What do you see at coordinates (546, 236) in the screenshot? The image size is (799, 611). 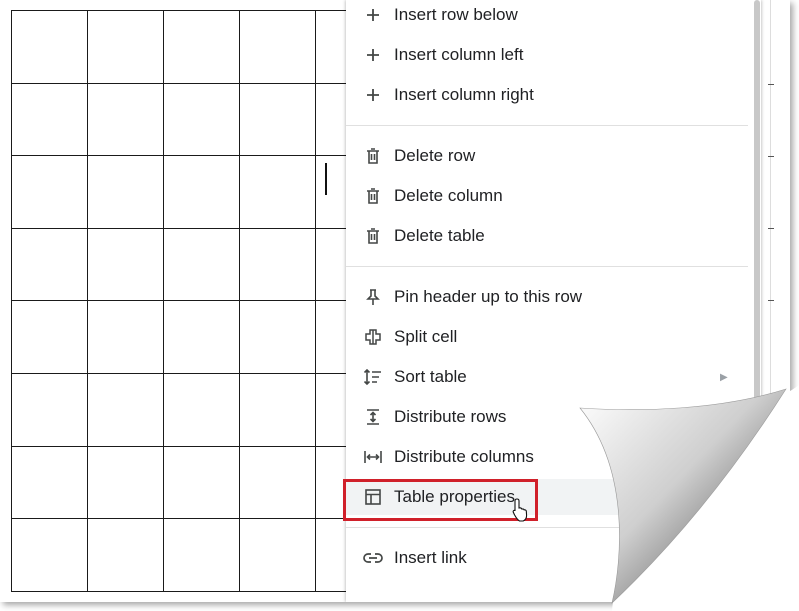 I see `menu-item-delete-table: Delete table` at bounding box center [546, 236].